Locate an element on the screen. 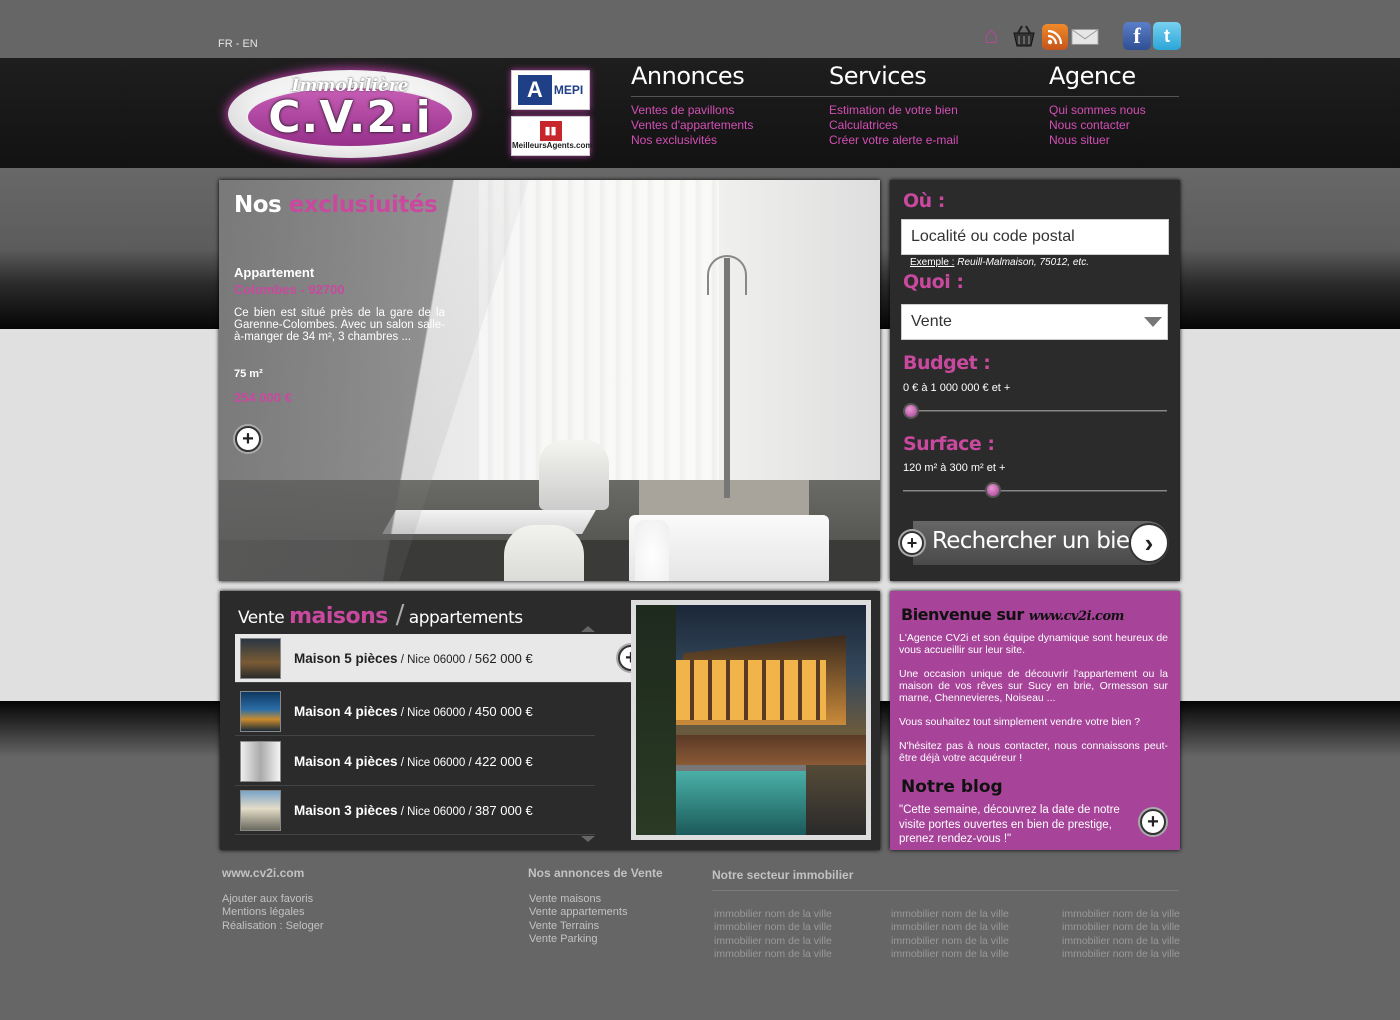  search-button-label: Rechercher un bien is located at coordinates (1038, 541).